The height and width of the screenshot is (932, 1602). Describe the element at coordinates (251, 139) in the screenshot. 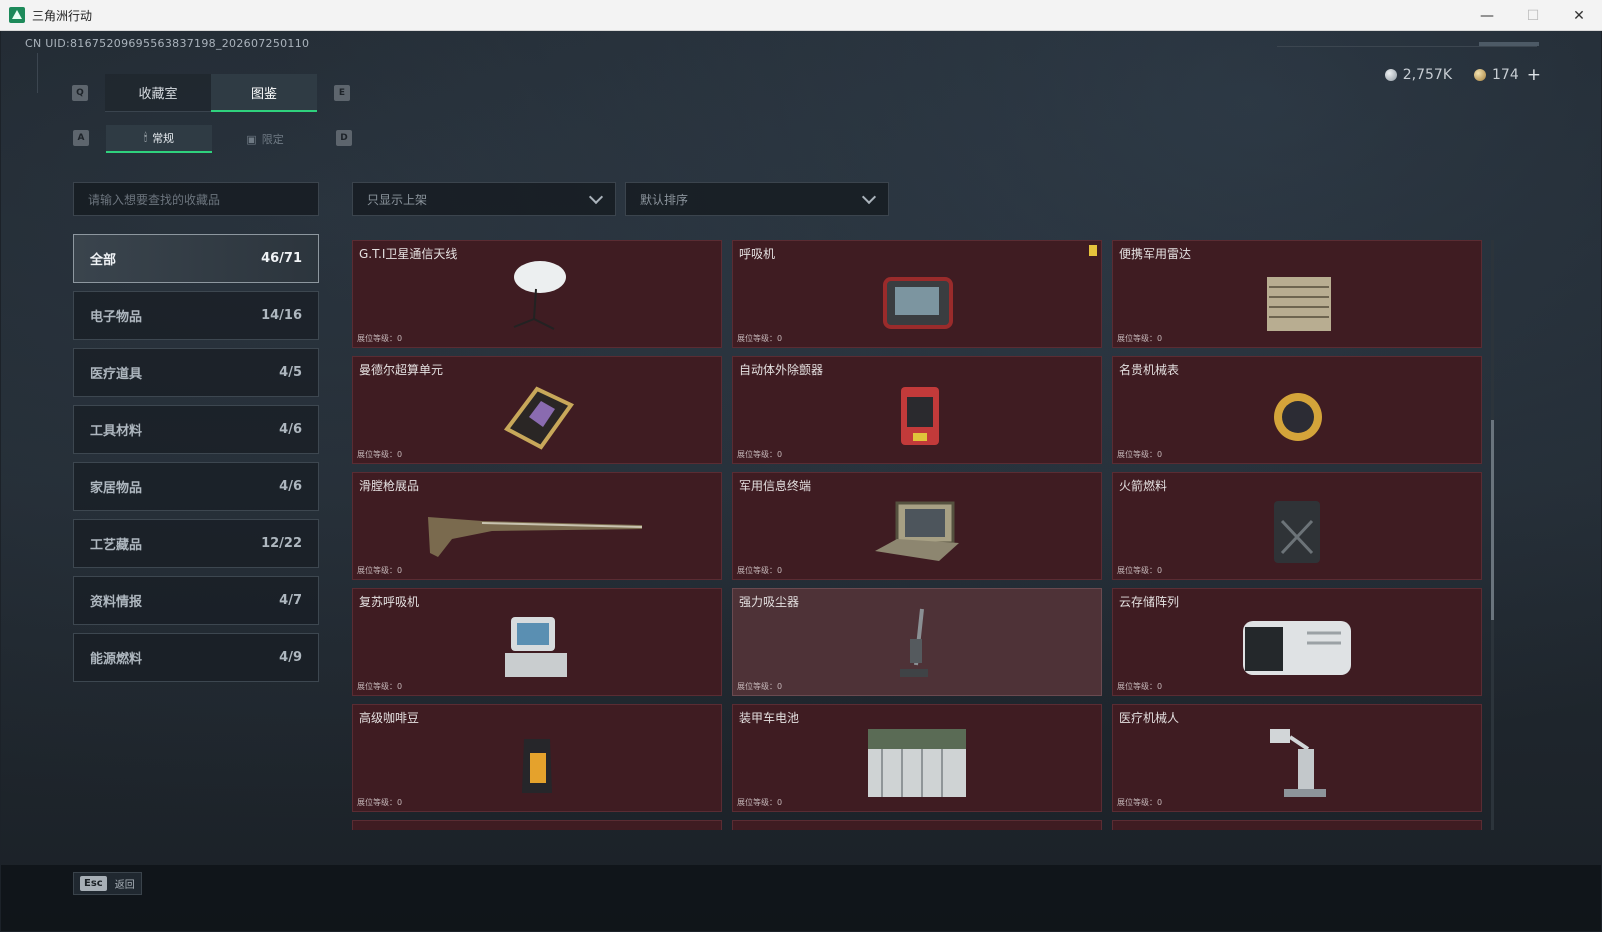

I see `image-icon: ▣` at that location.